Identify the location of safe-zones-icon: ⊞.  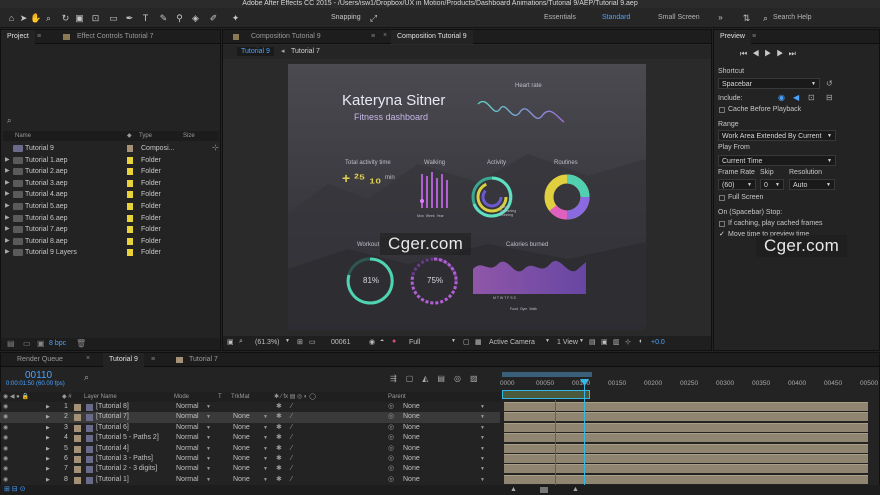
(300, 342).